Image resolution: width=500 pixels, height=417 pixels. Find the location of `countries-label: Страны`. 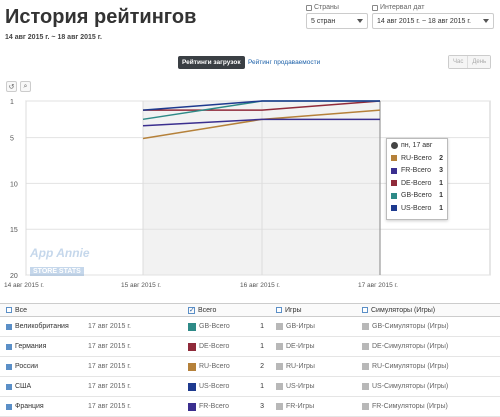

countries-label: Страны is located at coordinates (322, 7).